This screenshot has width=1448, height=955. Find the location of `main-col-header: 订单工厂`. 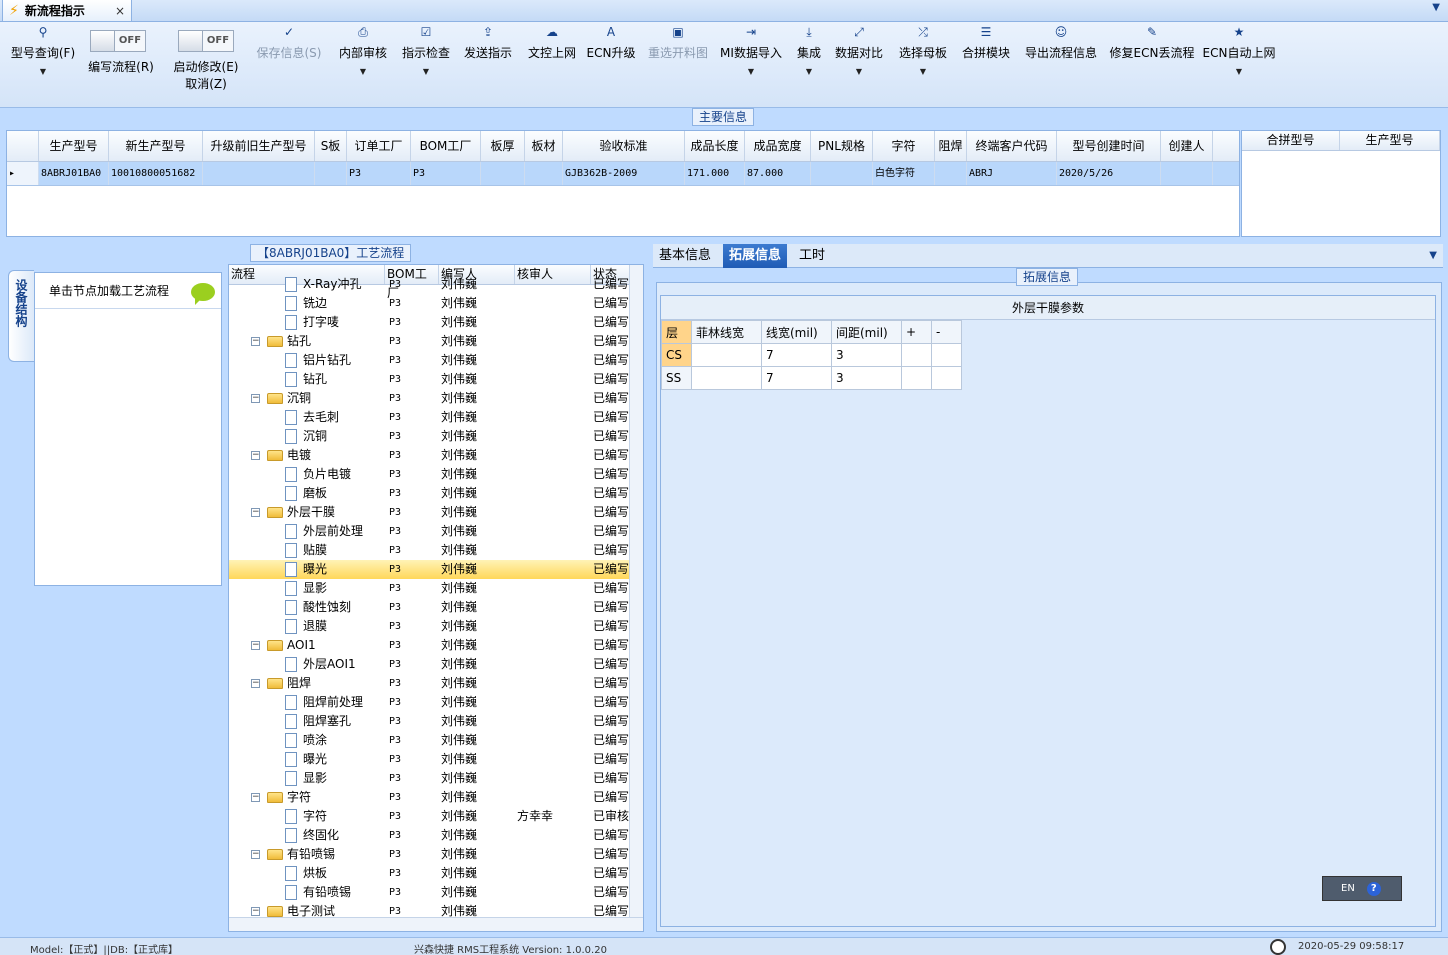

main-col-header: 订单工厂 is located at coordinates (379, 146).